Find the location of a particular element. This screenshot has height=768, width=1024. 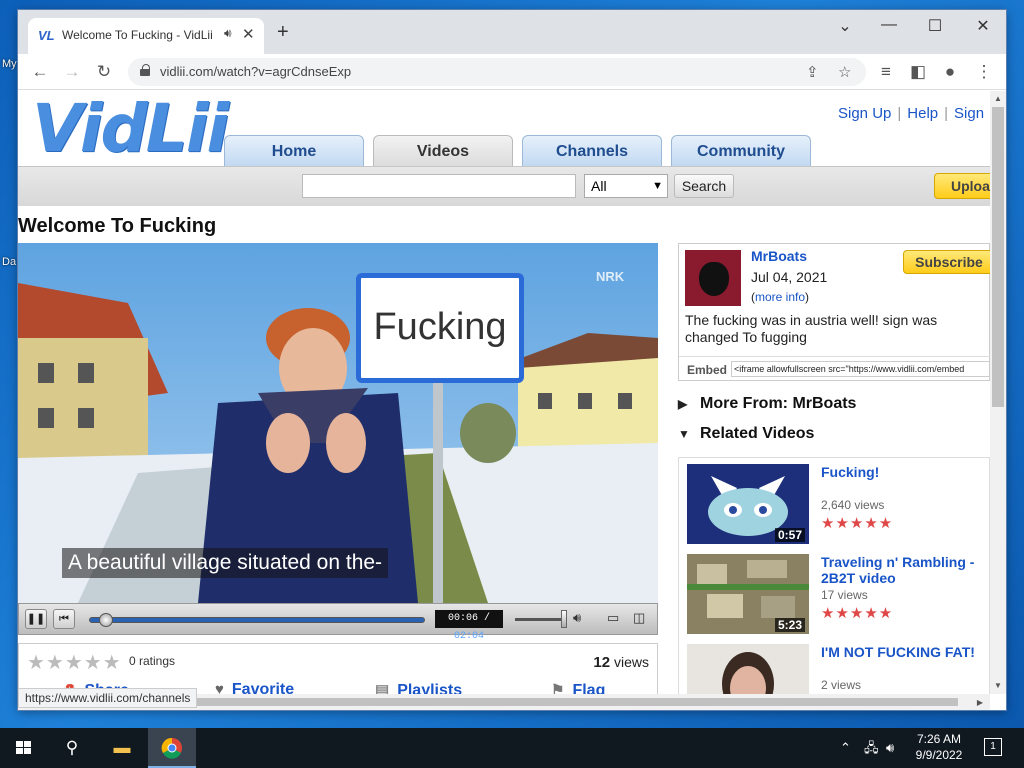

related-views: 2 views is located at coordinates (841, 685).